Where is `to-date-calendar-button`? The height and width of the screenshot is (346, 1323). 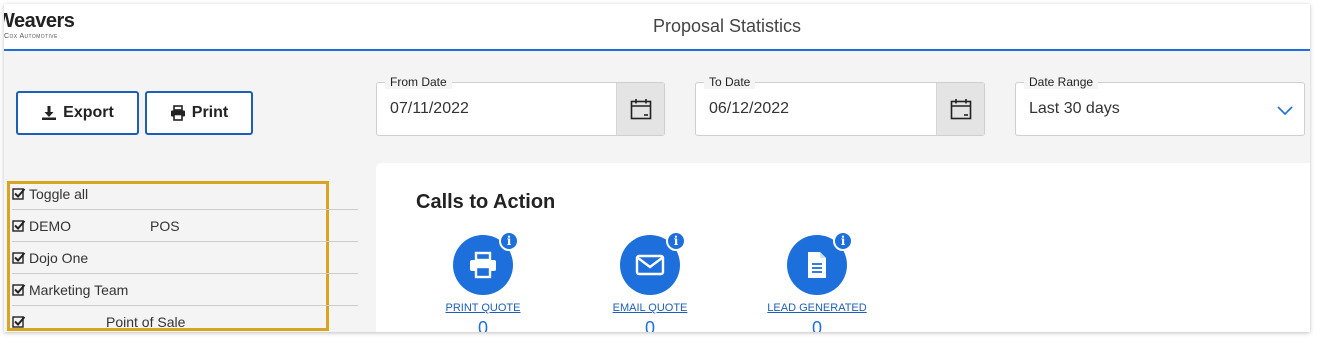 to-date-calendar-button is located at coordinates (960, 109).